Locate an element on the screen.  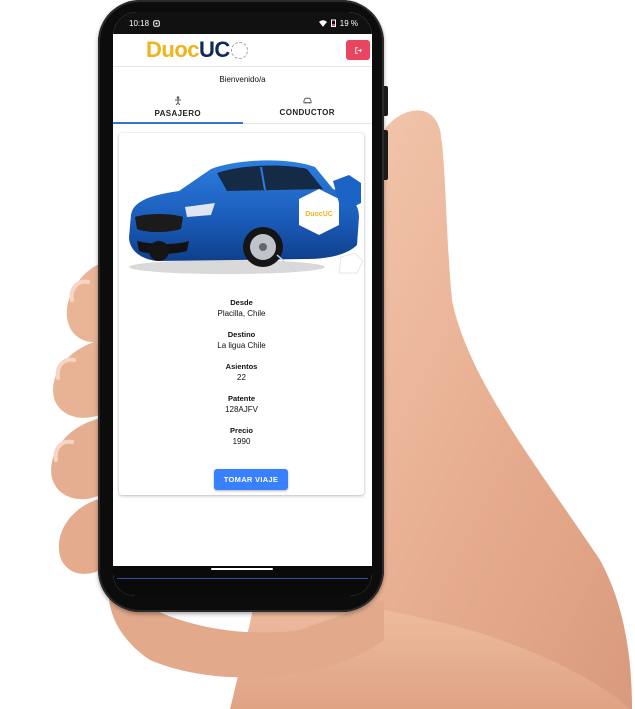
status-bar: 10:18 19 % is located at coordinates (242, 23).